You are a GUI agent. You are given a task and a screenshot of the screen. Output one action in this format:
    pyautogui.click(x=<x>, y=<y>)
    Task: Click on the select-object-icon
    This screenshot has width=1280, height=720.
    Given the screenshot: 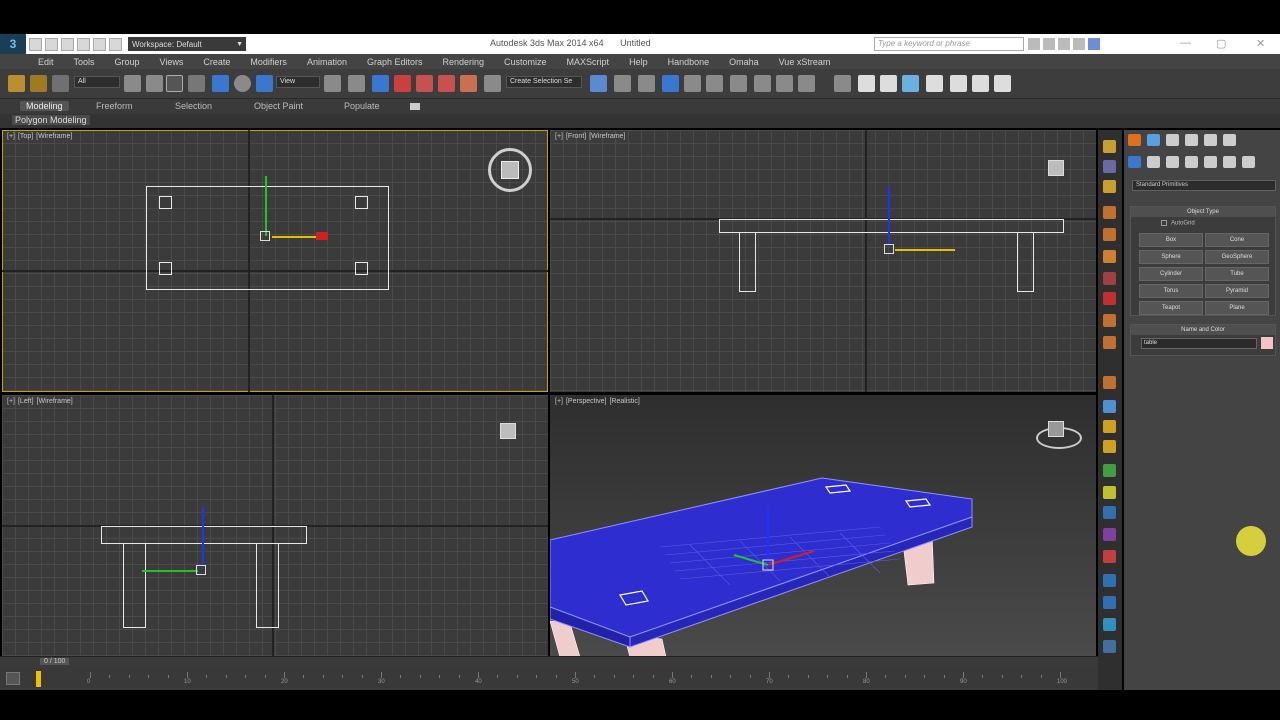 What is the action you would take?
    pyautogui.click(x=132, y=83)
    